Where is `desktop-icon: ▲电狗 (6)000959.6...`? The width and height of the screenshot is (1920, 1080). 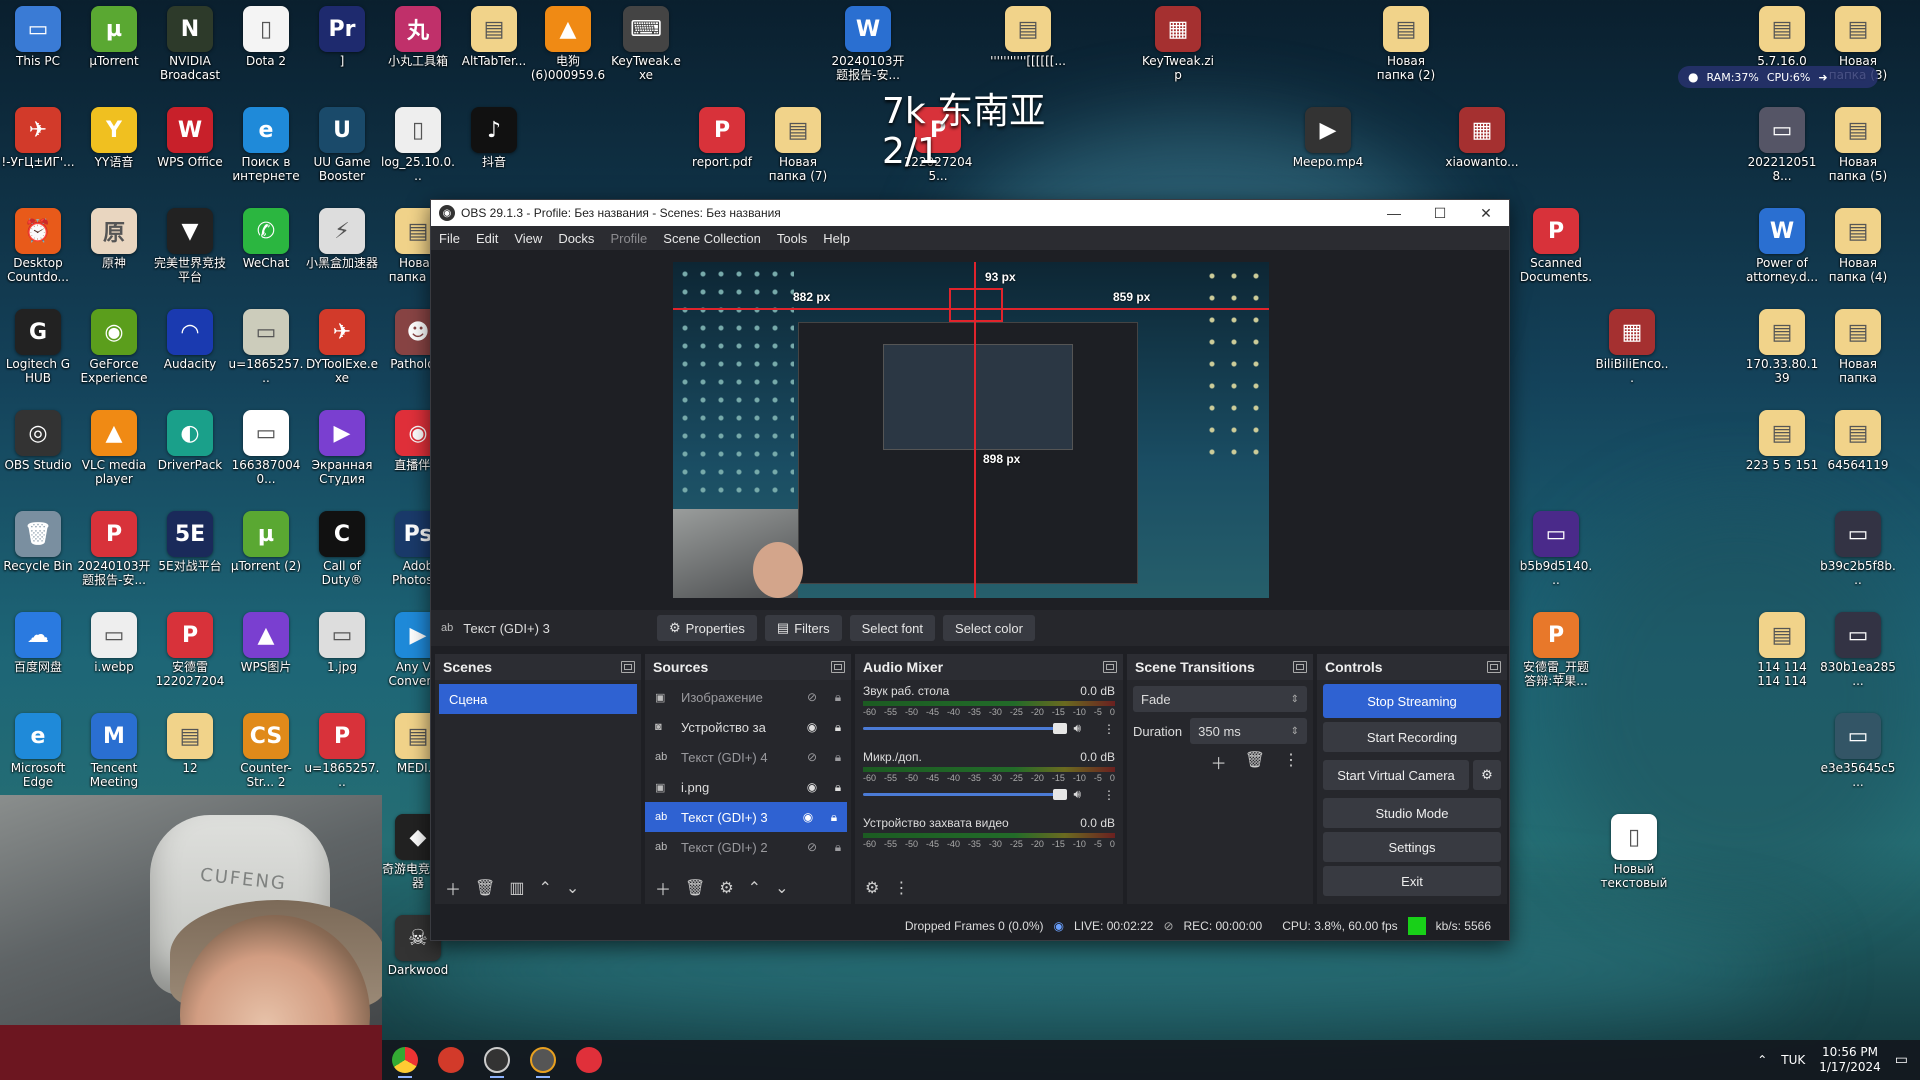 desktop-icon: ▲电狗 (6)000959.6... is located at coordinates (568, 44).